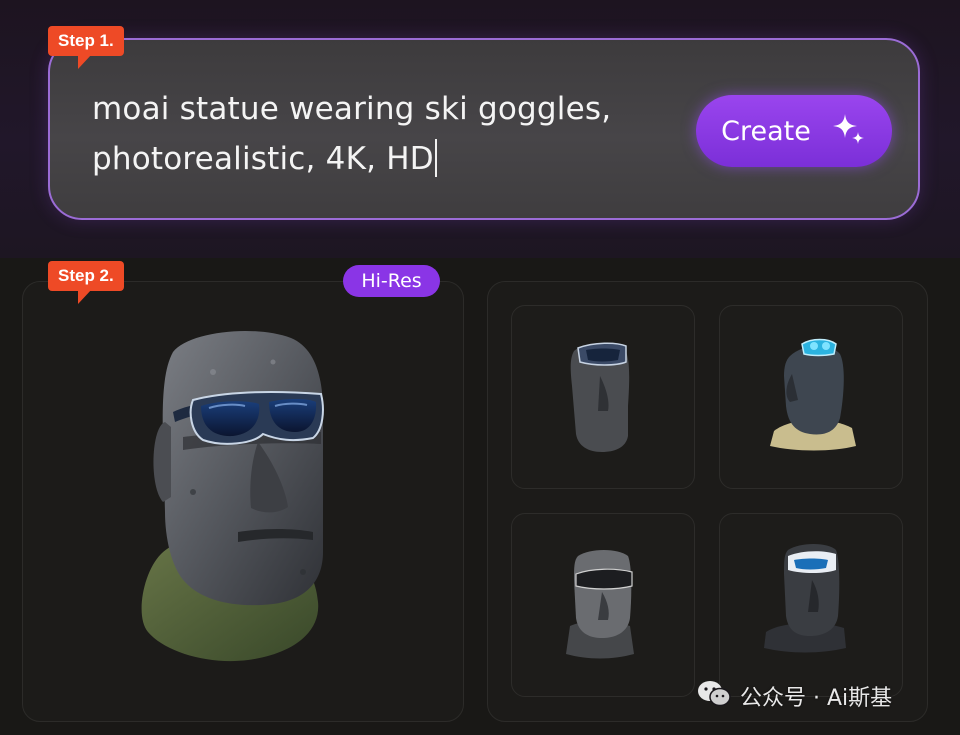 Image resolution: width=960 pixels, height=735 pixels. What do you see at coordinates (85, 296) in the screenshot?
I see `step-2-tag-pointer` at bounding box center [85, 296].